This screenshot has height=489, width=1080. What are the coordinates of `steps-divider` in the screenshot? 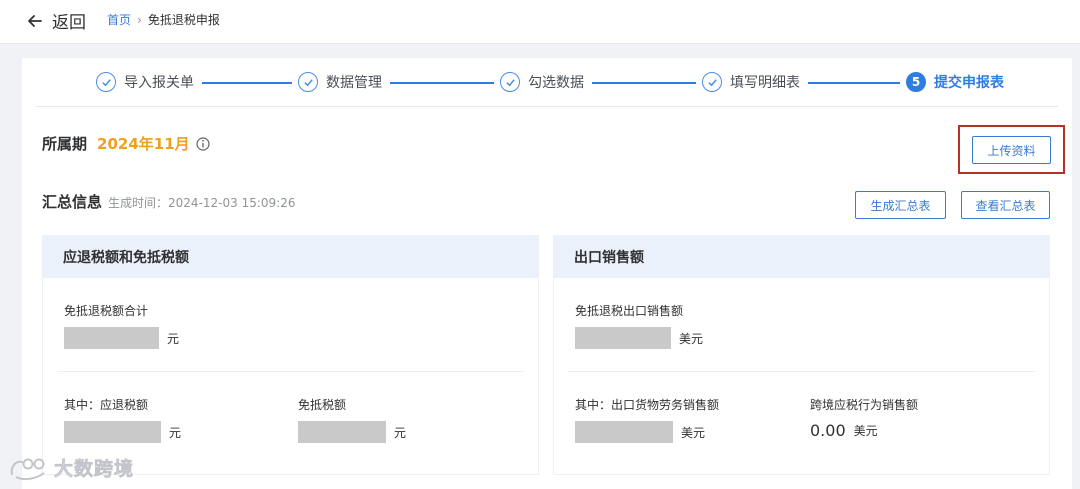 It's located at (547, 106).